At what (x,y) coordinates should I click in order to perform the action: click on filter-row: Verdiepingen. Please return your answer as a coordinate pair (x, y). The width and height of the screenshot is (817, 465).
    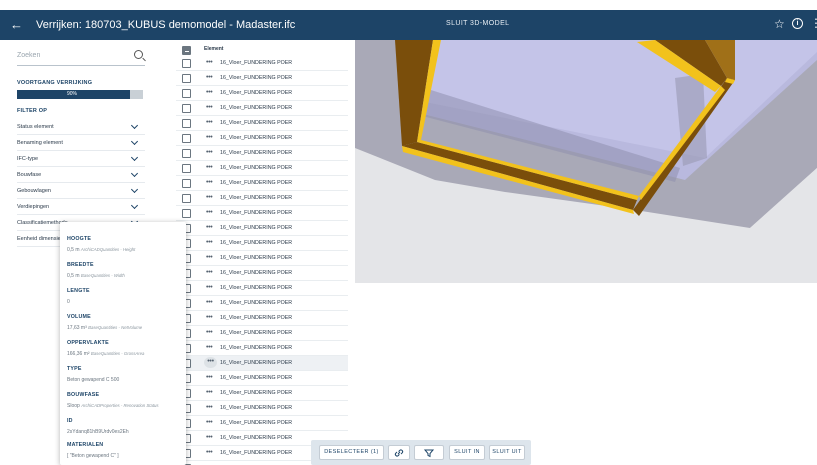
    Looking at the image, I should click on (81, 207).